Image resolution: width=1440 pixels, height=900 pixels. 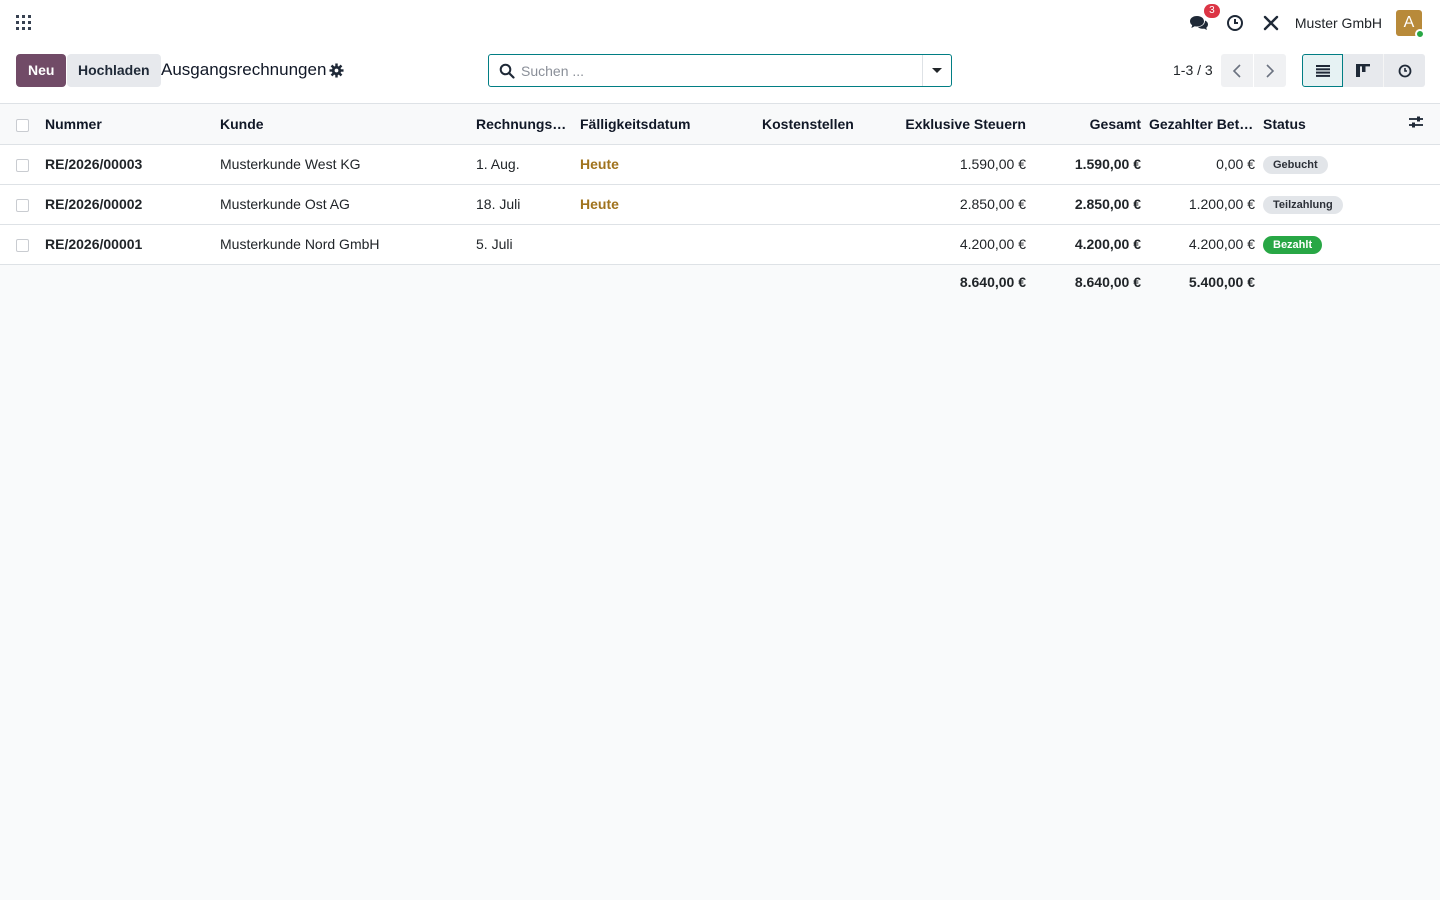 What do you see at coordinates (1331, 124) in the screenshot?
I see `header-status: Status` at bounding box center [1331, 124].